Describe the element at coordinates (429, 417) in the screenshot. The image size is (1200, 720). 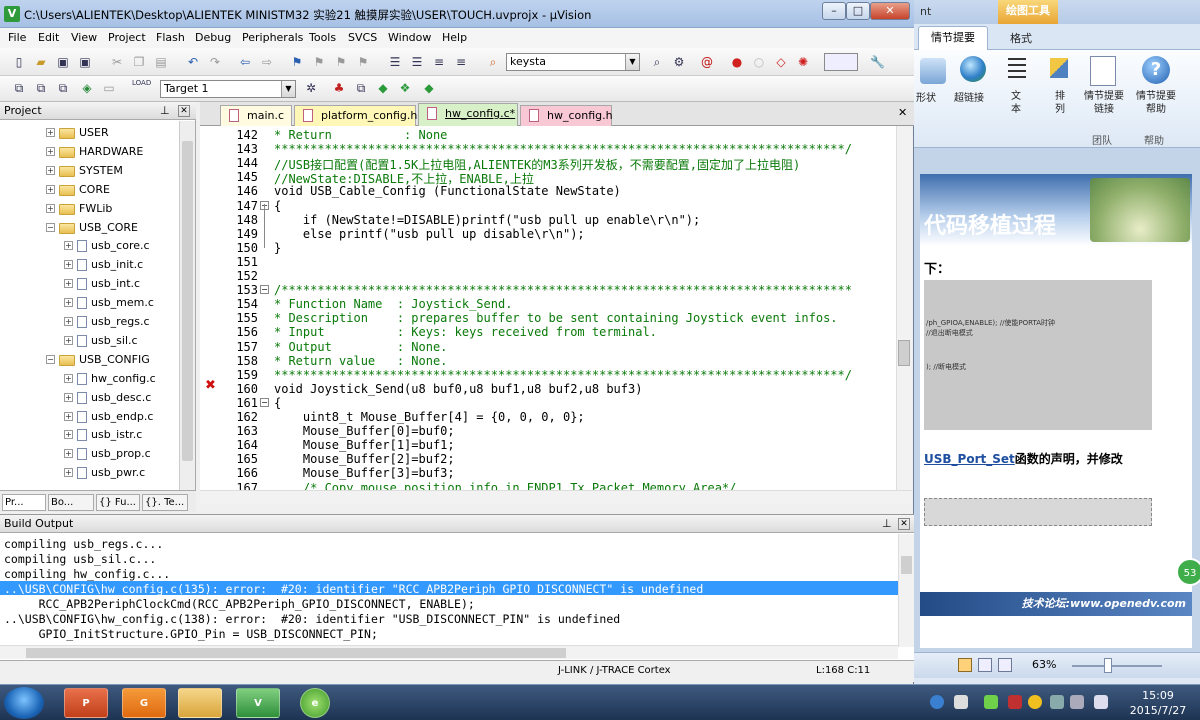
I see `code-line: uint8_t Mouse_Buffer[4] = {0, 0, 0, 0};` at that location.